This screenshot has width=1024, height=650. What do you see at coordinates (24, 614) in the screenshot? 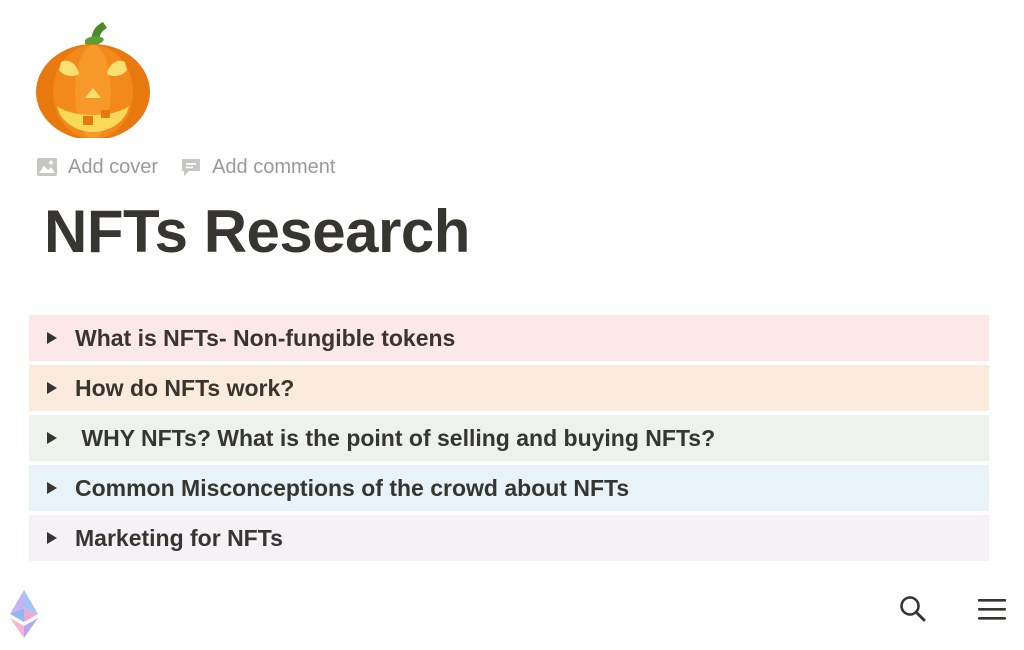
I see `ethereum-icon` at bounding box center [24, 614].